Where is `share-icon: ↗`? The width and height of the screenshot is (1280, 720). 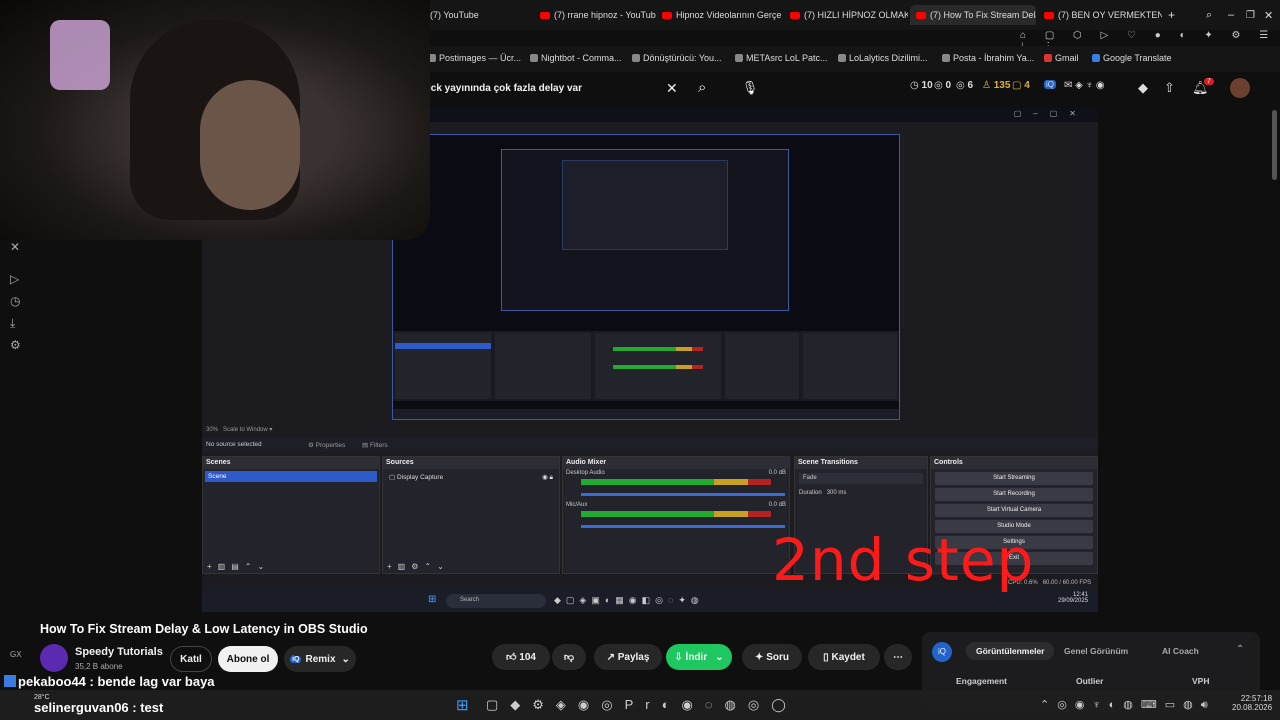
share-icon: ↗ is located at coordinates (611, 657).